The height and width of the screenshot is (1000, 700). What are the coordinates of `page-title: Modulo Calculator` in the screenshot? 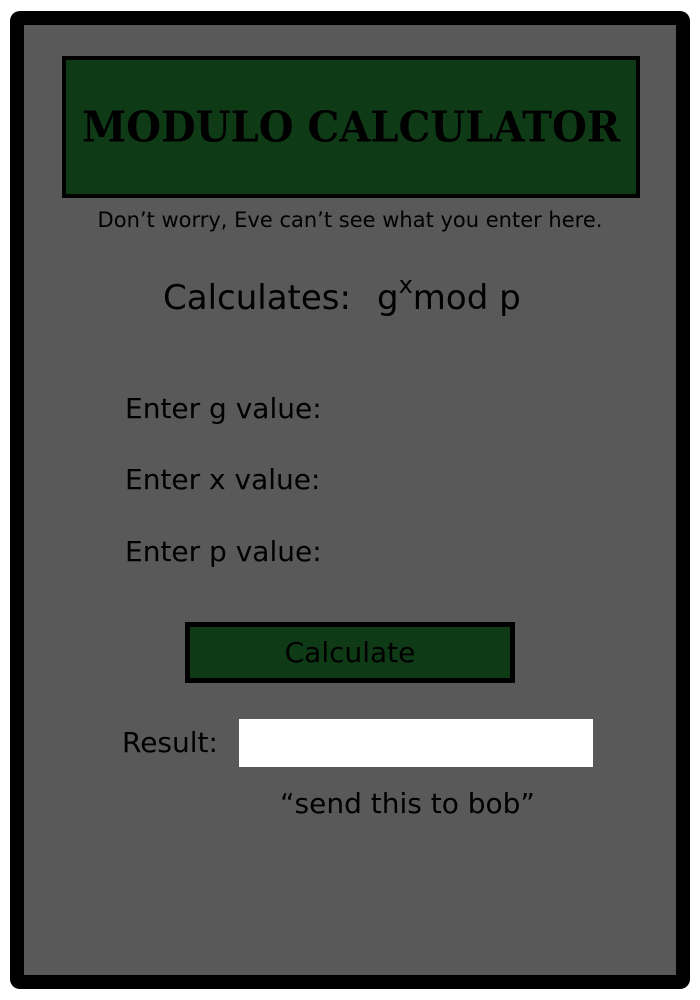 It's located at (351, 127).